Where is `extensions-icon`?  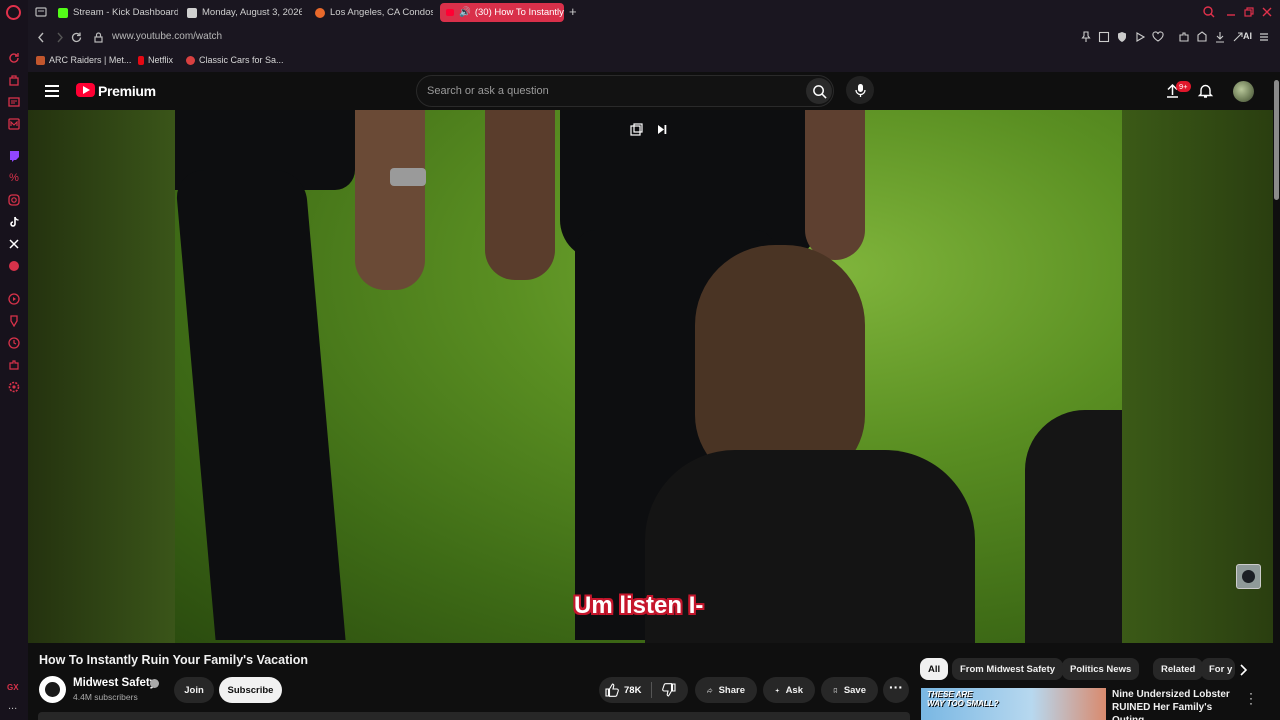
extensions-icon is located at coordinates (1184, 37).